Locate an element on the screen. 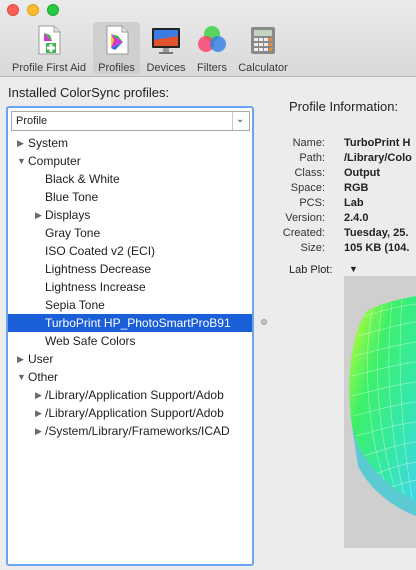 The width and height of the screenshot is (416, 570). info-field-value: 2.4.0 is located at coordinates (356, 218).